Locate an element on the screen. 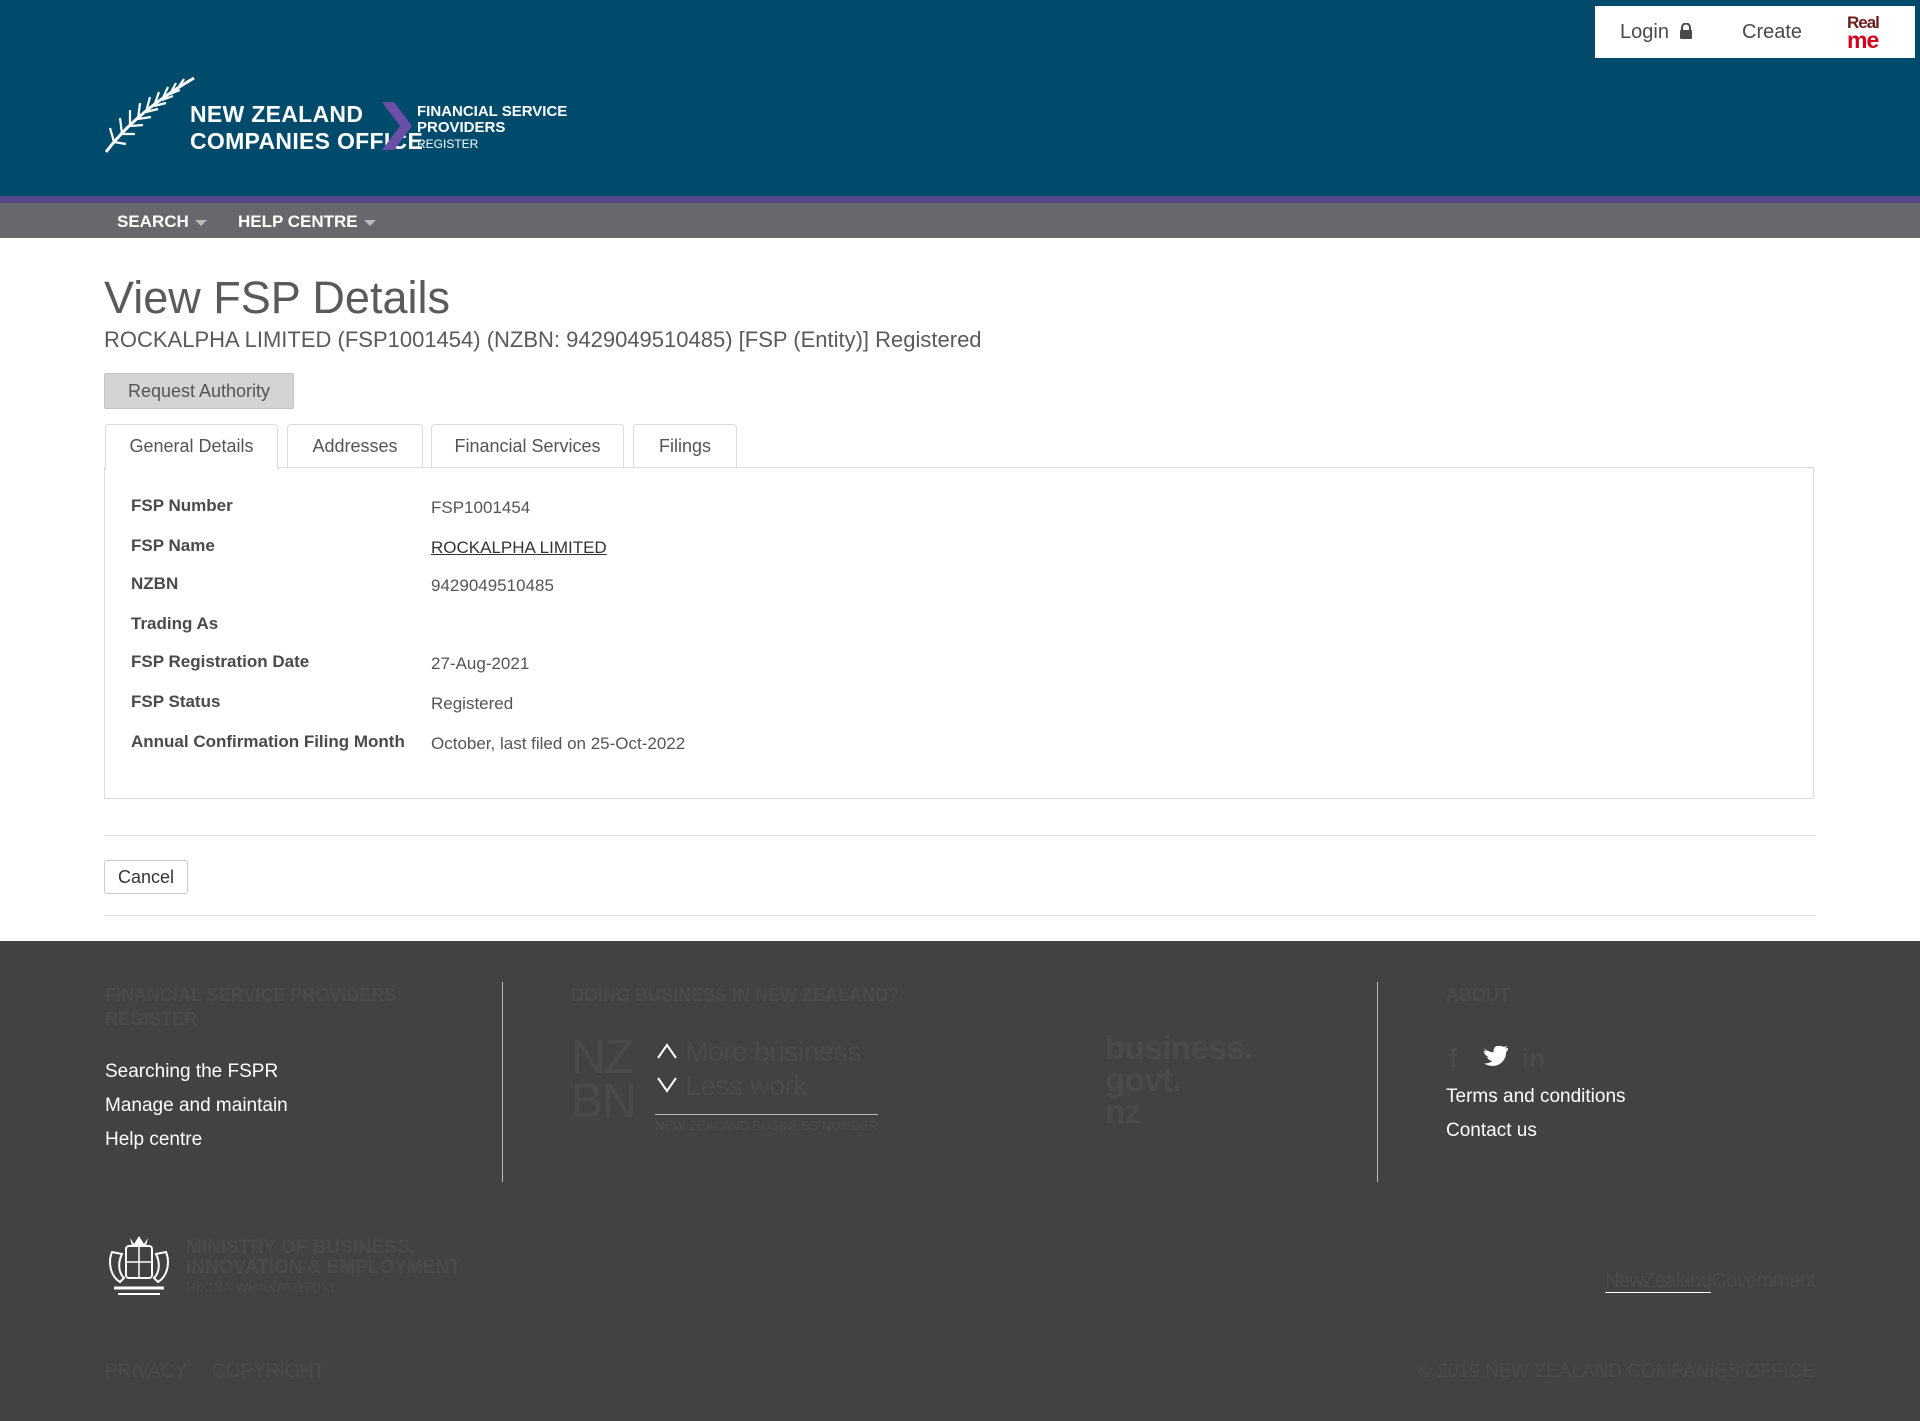 This screenshot has height=1421, width=1920. cancel-button: Cancel is located at coordinates (146, 877).